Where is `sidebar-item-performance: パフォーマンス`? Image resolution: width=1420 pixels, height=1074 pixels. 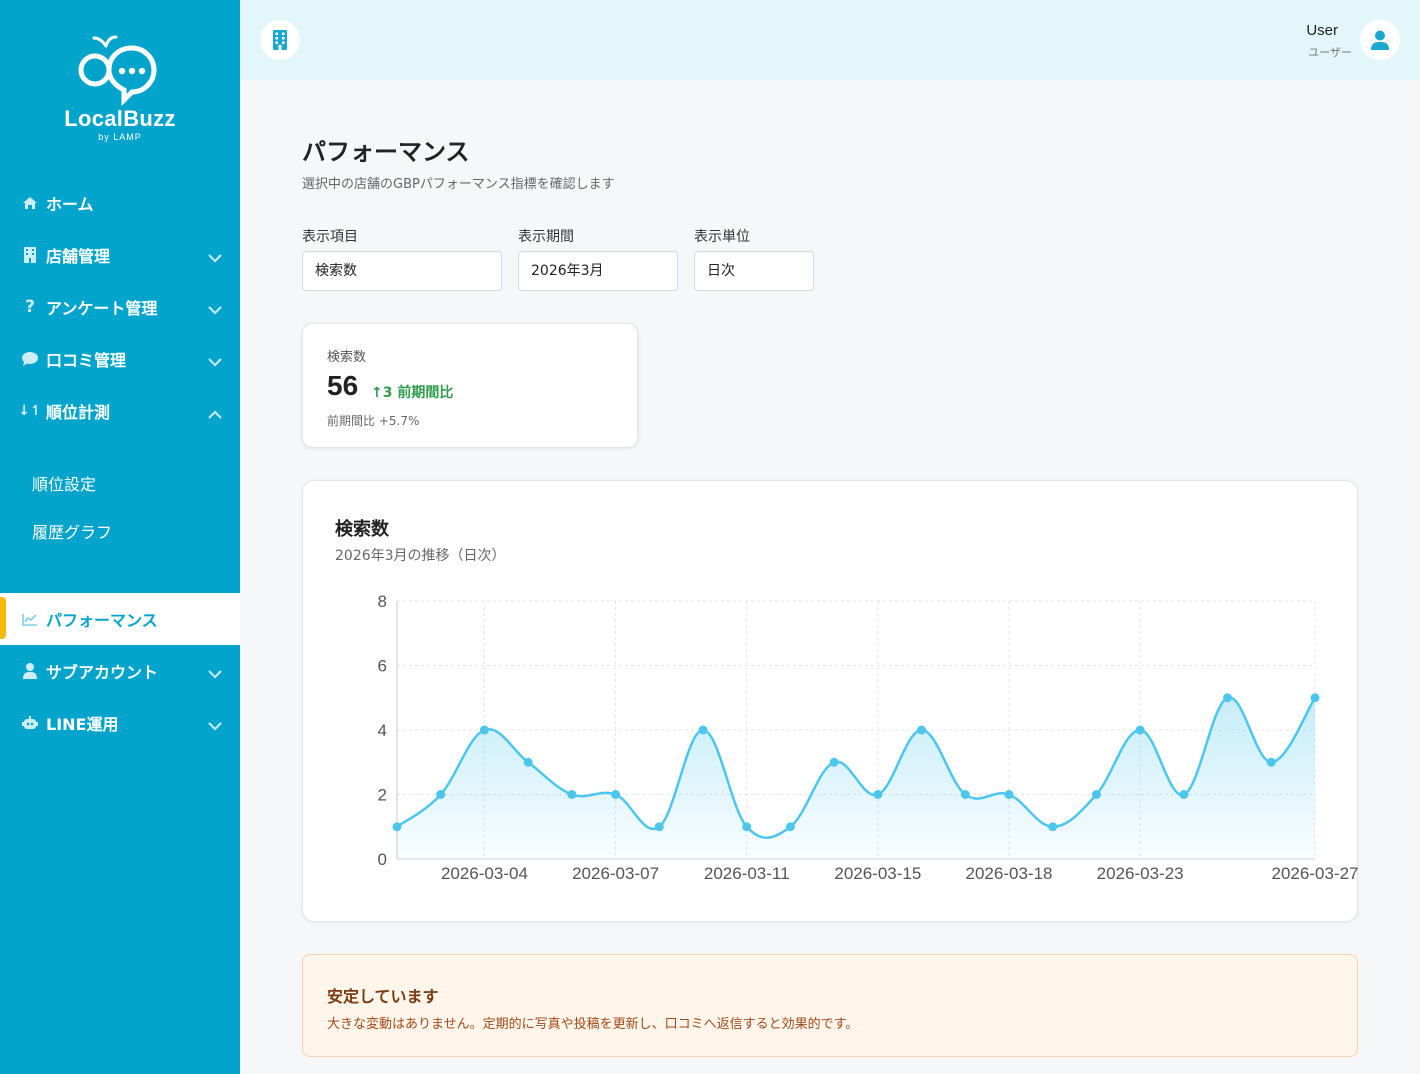
sidebar-item-performance: パフォーマンス is located at coordinates (120, 619).